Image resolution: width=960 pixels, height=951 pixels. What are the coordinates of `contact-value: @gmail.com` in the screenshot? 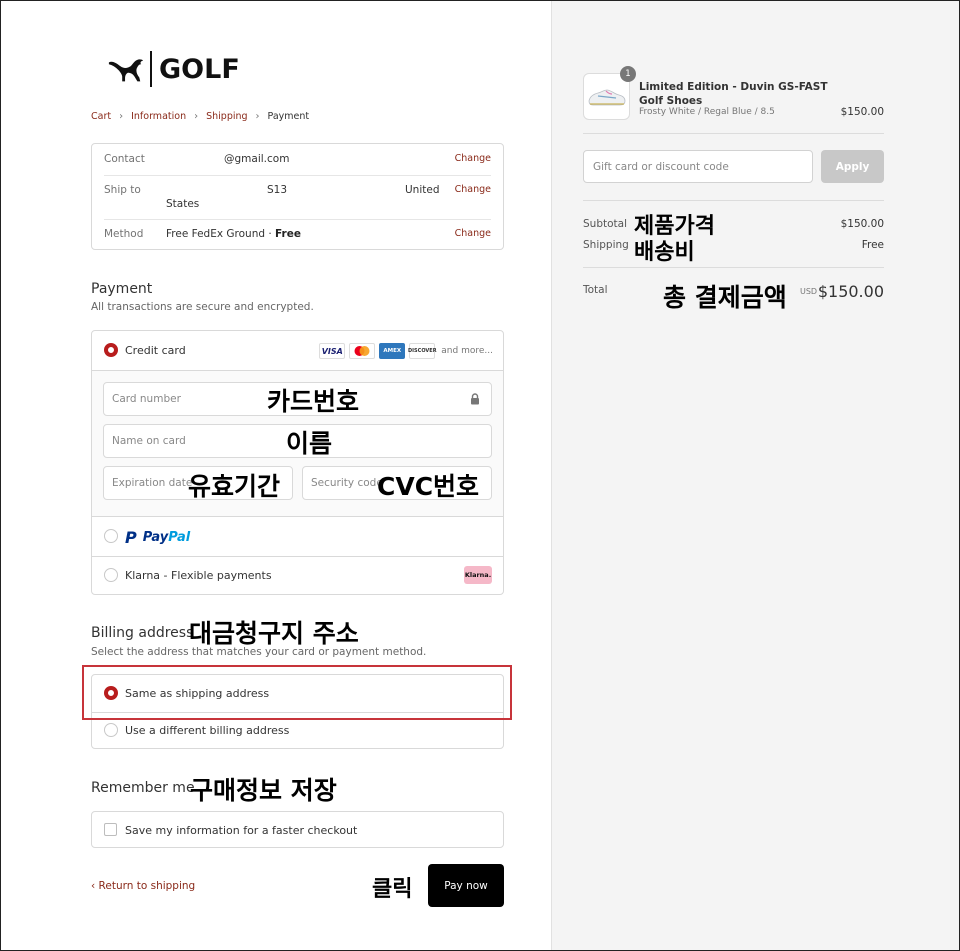 It's located at (257, 159).